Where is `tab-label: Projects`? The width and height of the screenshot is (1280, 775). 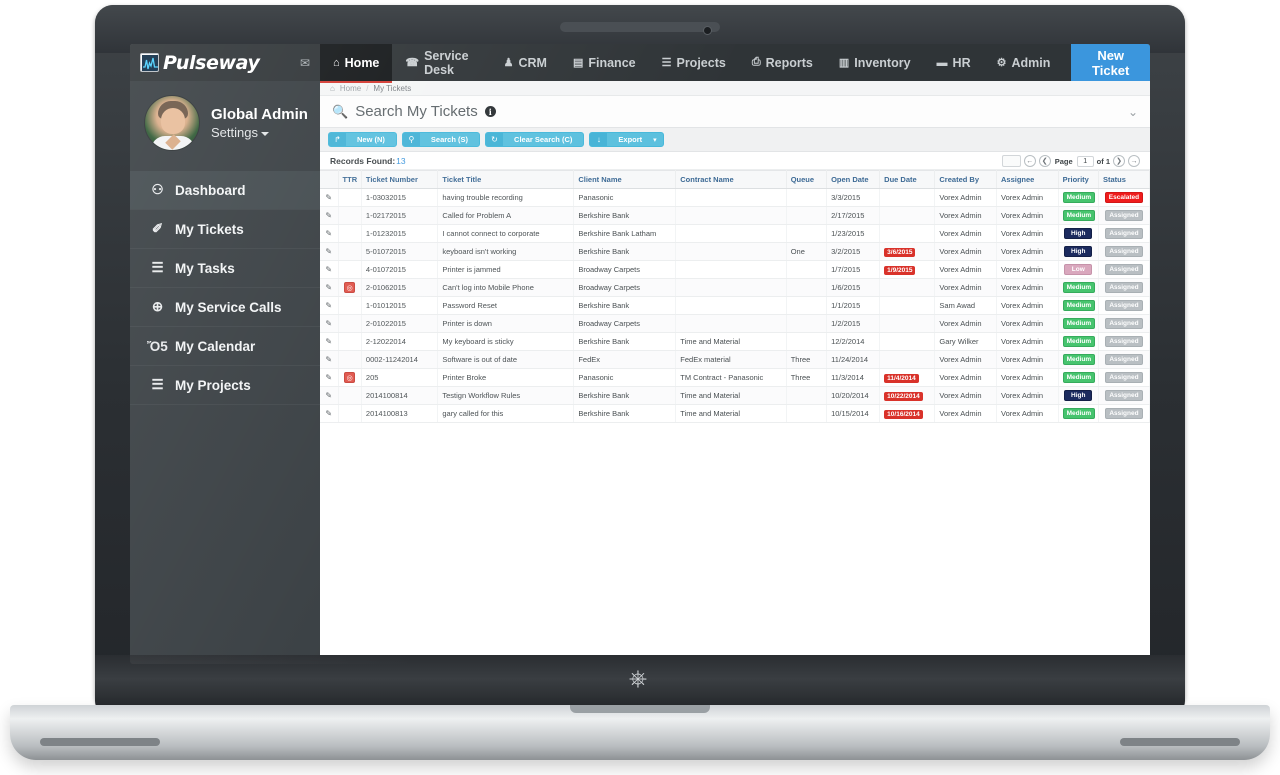 tab-label: Projects is located at coordinates (701, 62).